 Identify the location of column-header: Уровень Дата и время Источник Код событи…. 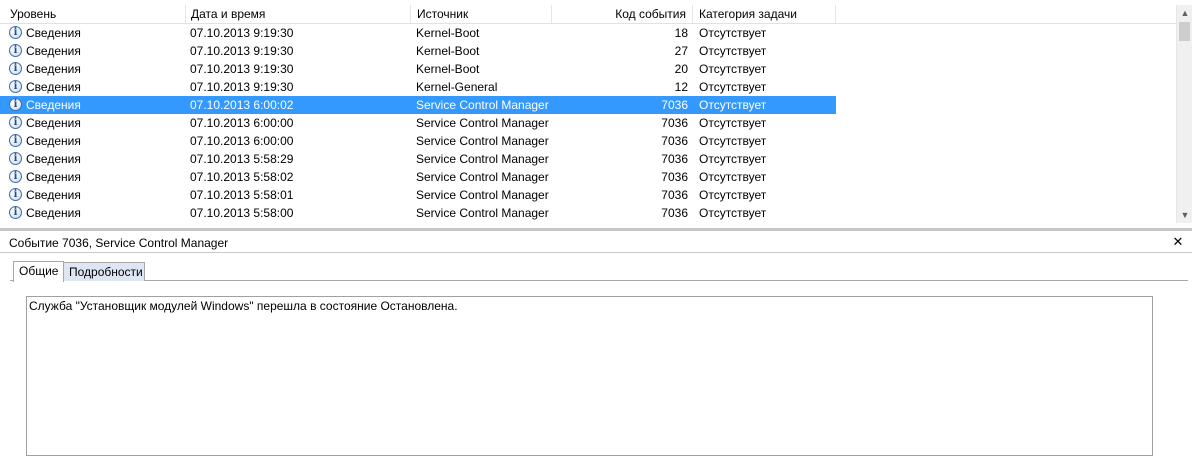
(588, 14).